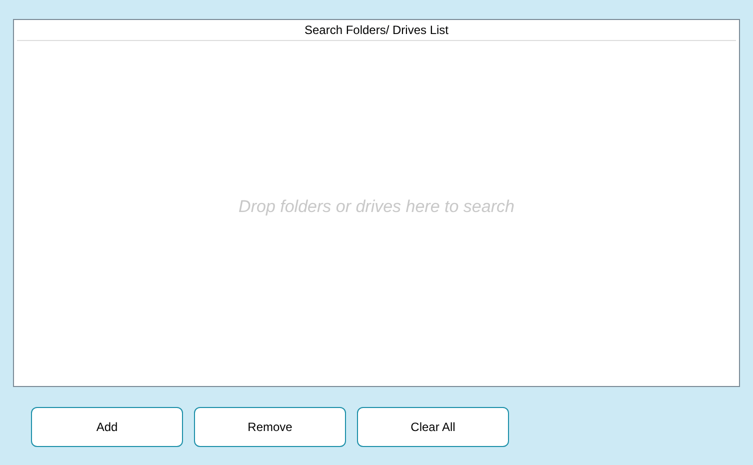  Describe the element at coordinates (433, 427) in the screenshot. I see `action-button: Clear All` at that location.